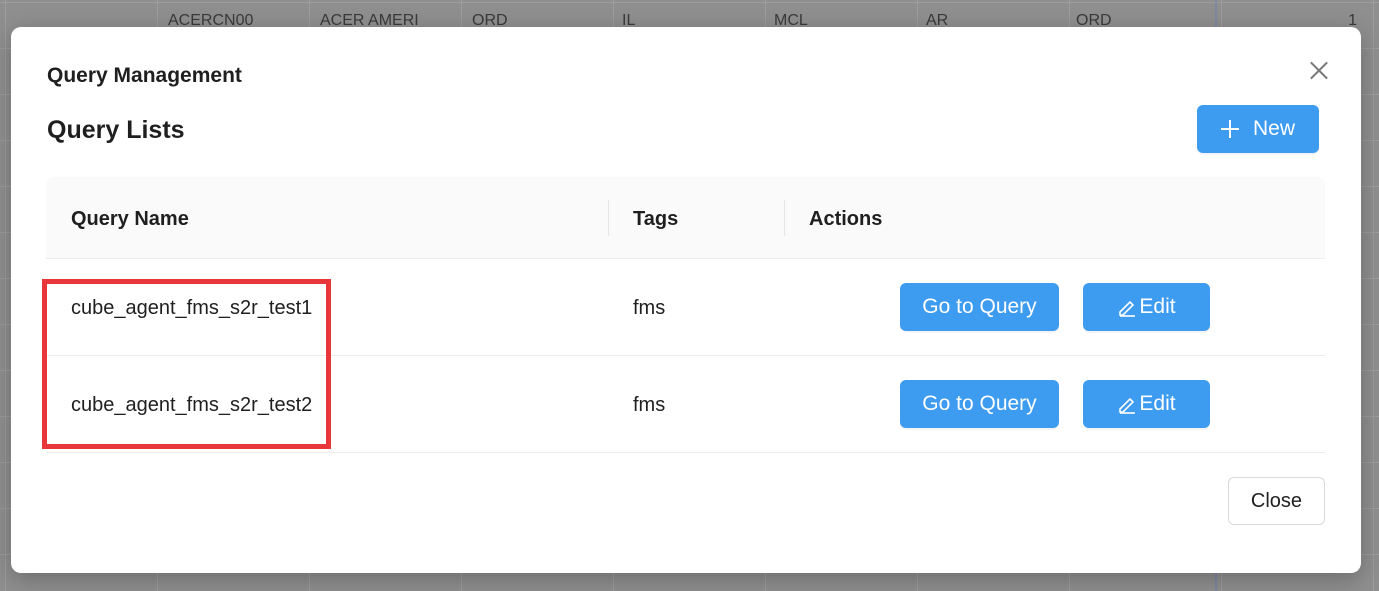  What do you see at coordinates (144, 75) in the screenshot?
I see `dialog-title: Query Management` at bounding box center [144, 75].